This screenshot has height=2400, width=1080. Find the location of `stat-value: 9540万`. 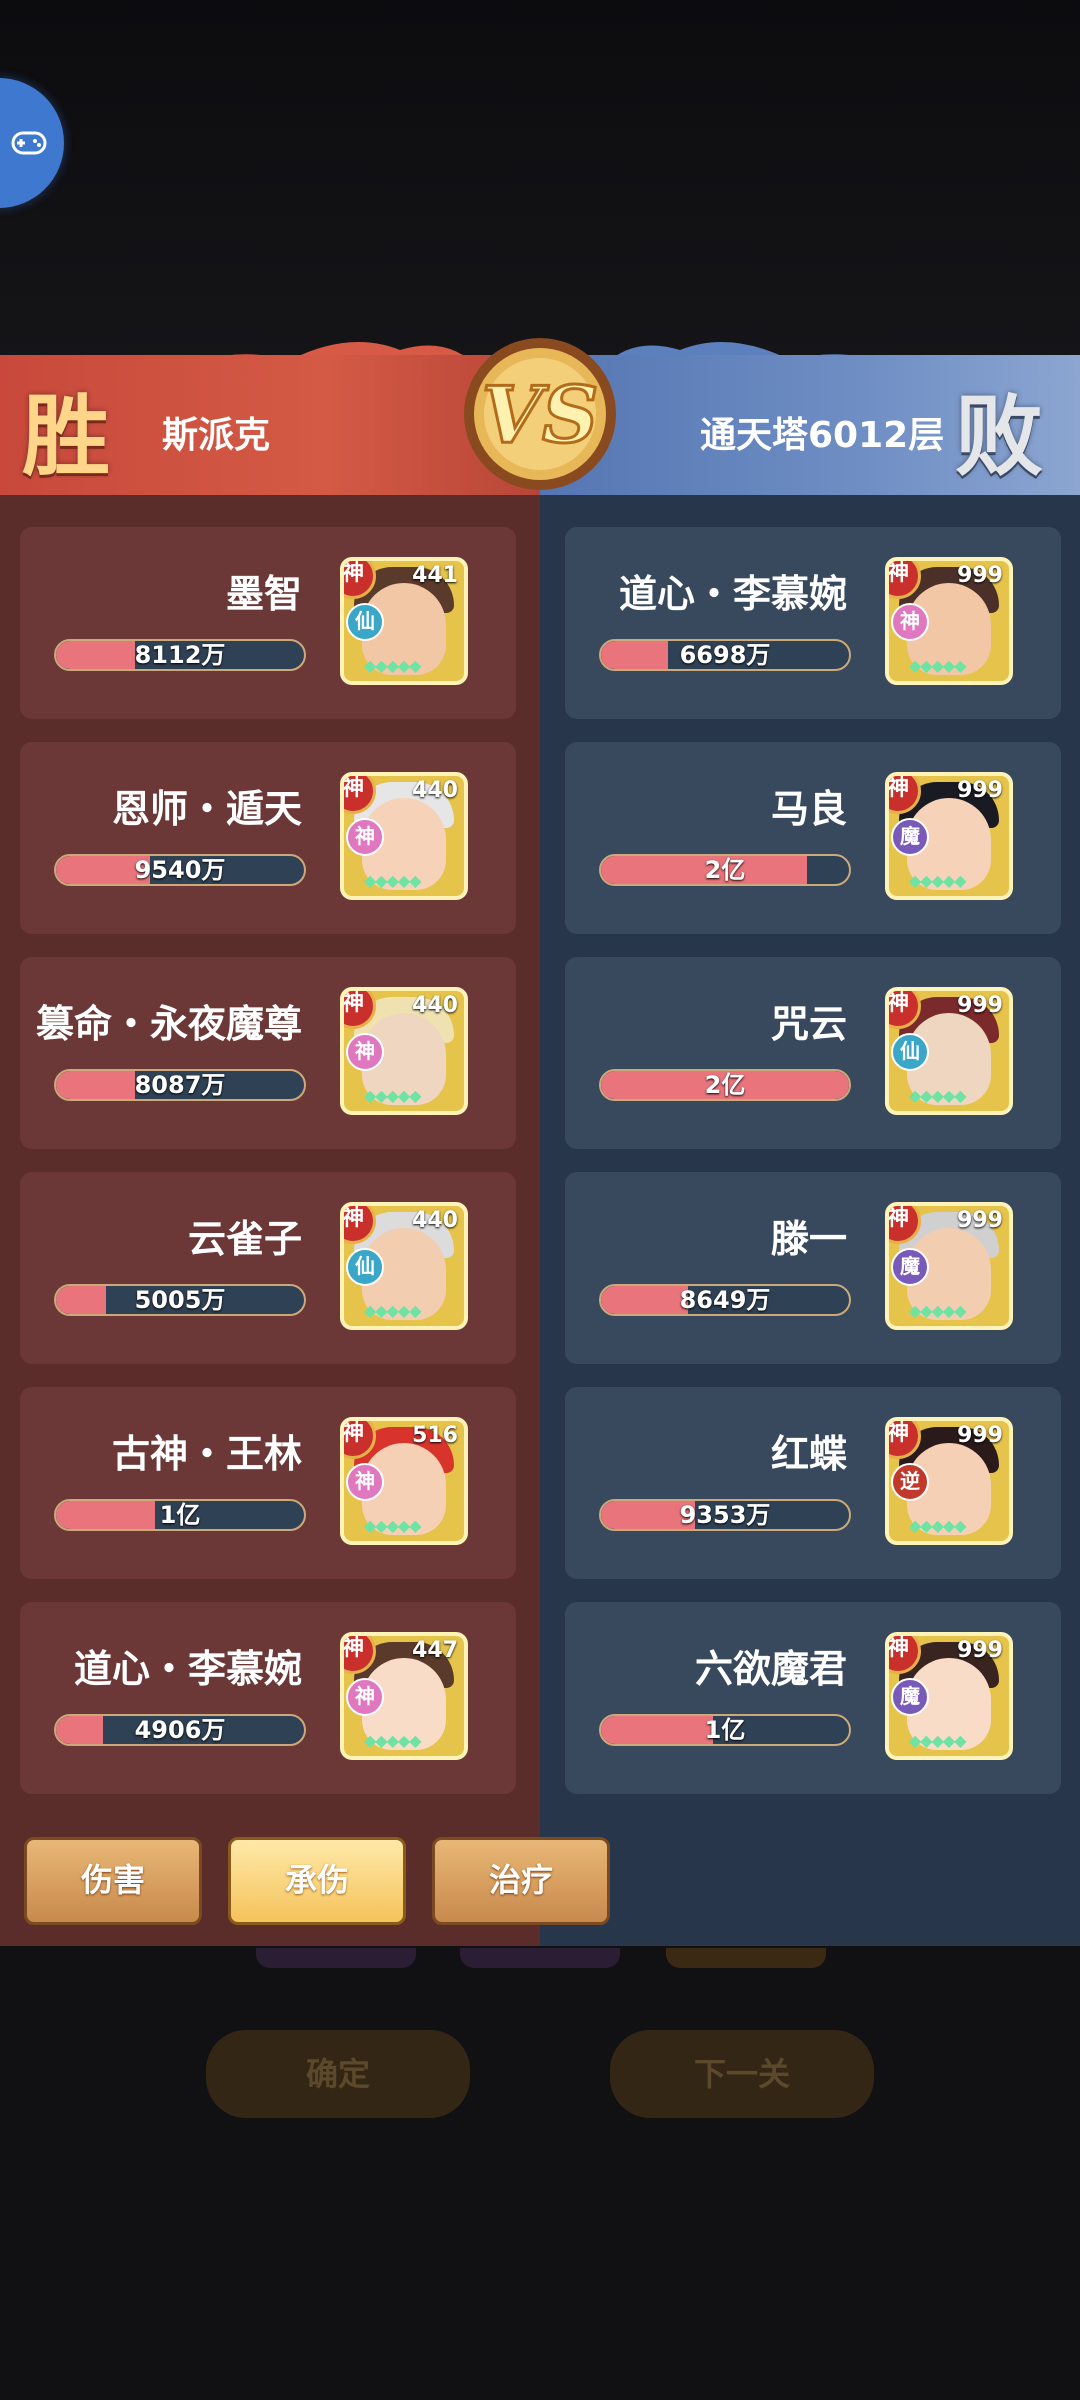

stat-value: 9540万 is located at coordinates (180, 870).